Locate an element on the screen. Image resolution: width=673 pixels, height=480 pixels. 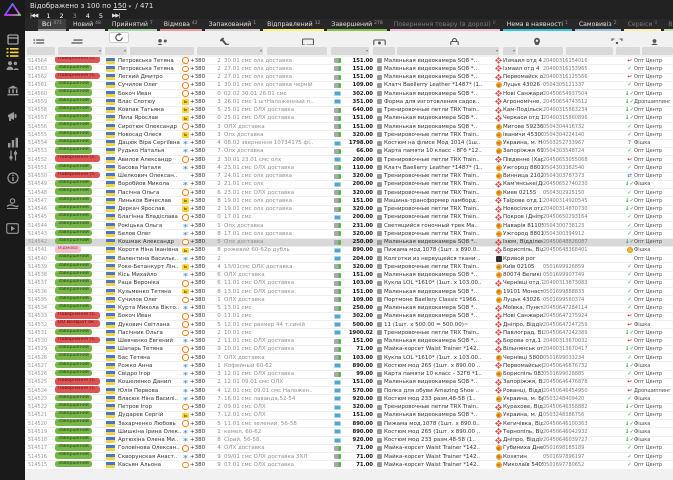
filter-price is located at coordinates (384, 50).